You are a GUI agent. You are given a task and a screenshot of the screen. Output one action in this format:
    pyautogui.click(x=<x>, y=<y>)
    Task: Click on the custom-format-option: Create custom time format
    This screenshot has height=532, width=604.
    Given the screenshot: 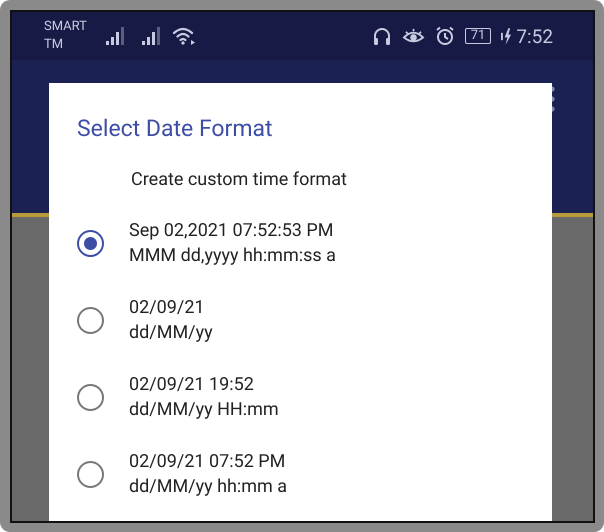 What is the action you would take?
    pyautogui.click(x=341, y=179)
    